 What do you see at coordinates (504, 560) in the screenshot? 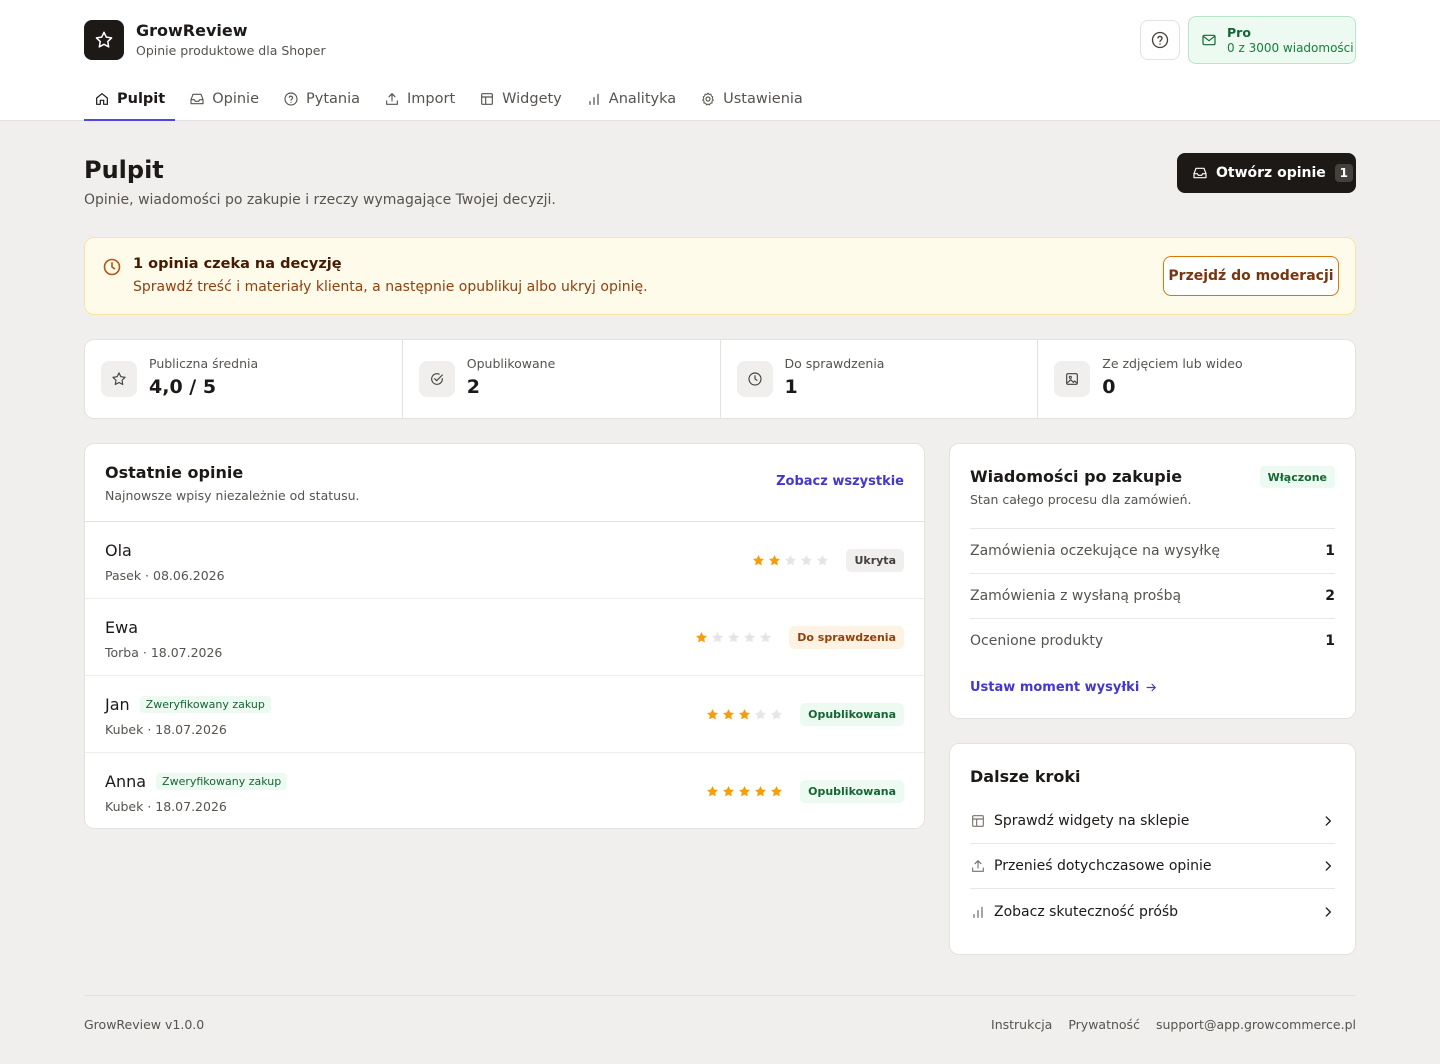
I see `review-row: Ola Pasek · 08.06.2026 Ukryta` at bounding box center [504, 560].